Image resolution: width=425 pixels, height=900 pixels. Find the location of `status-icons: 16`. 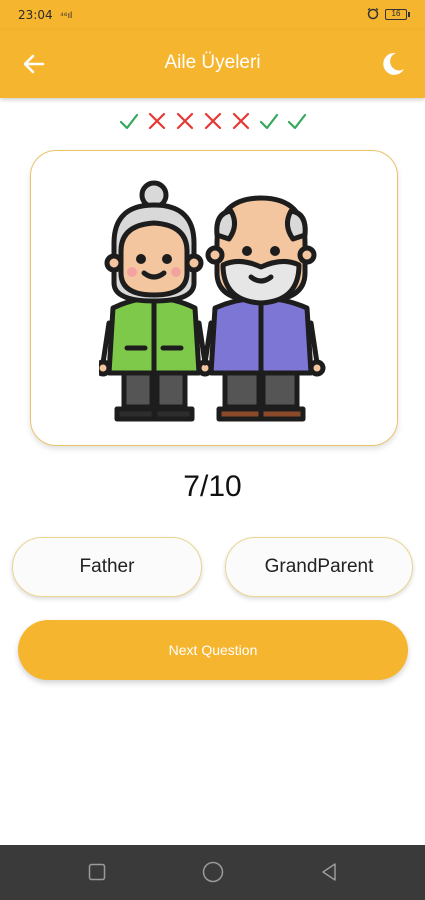

status-icons: 16 is located at coordinates (388, 14).